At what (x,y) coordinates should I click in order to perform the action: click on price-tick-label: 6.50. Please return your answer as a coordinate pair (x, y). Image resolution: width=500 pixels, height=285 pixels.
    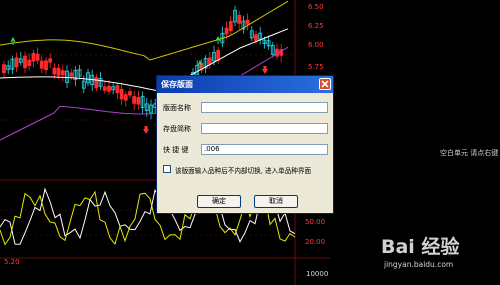
    Looking at the image, I should click on (316, 7).